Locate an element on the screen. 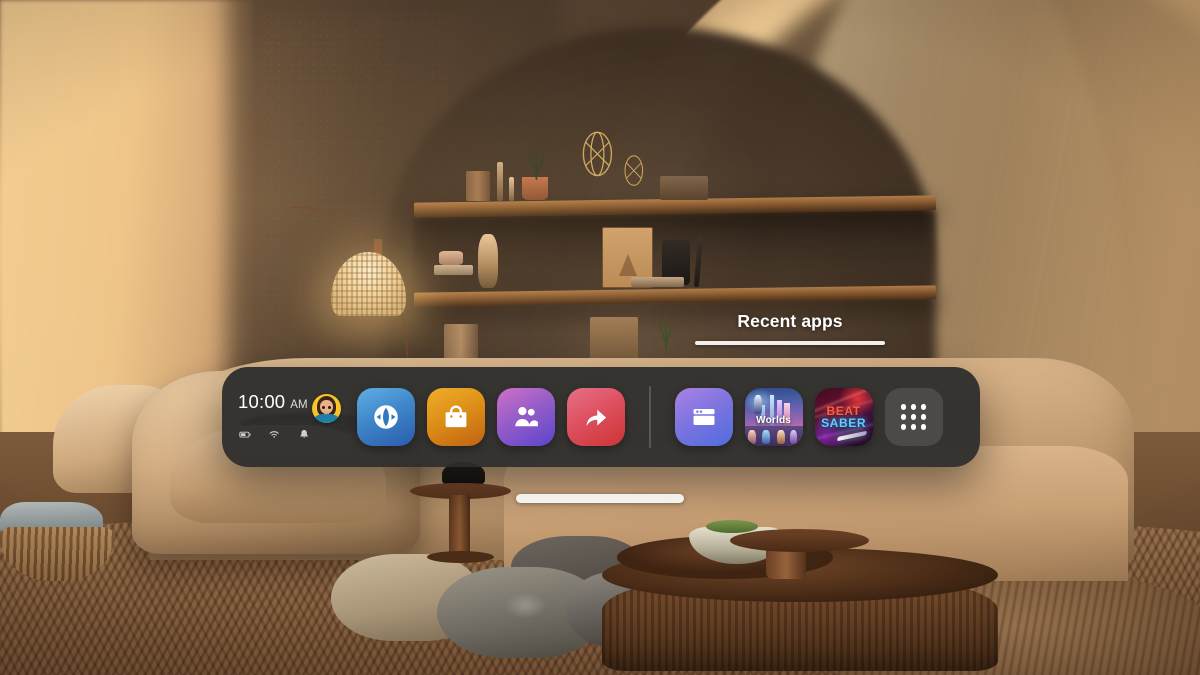  recent-apps-label: Recent apps is located at coordinates (790, 321).